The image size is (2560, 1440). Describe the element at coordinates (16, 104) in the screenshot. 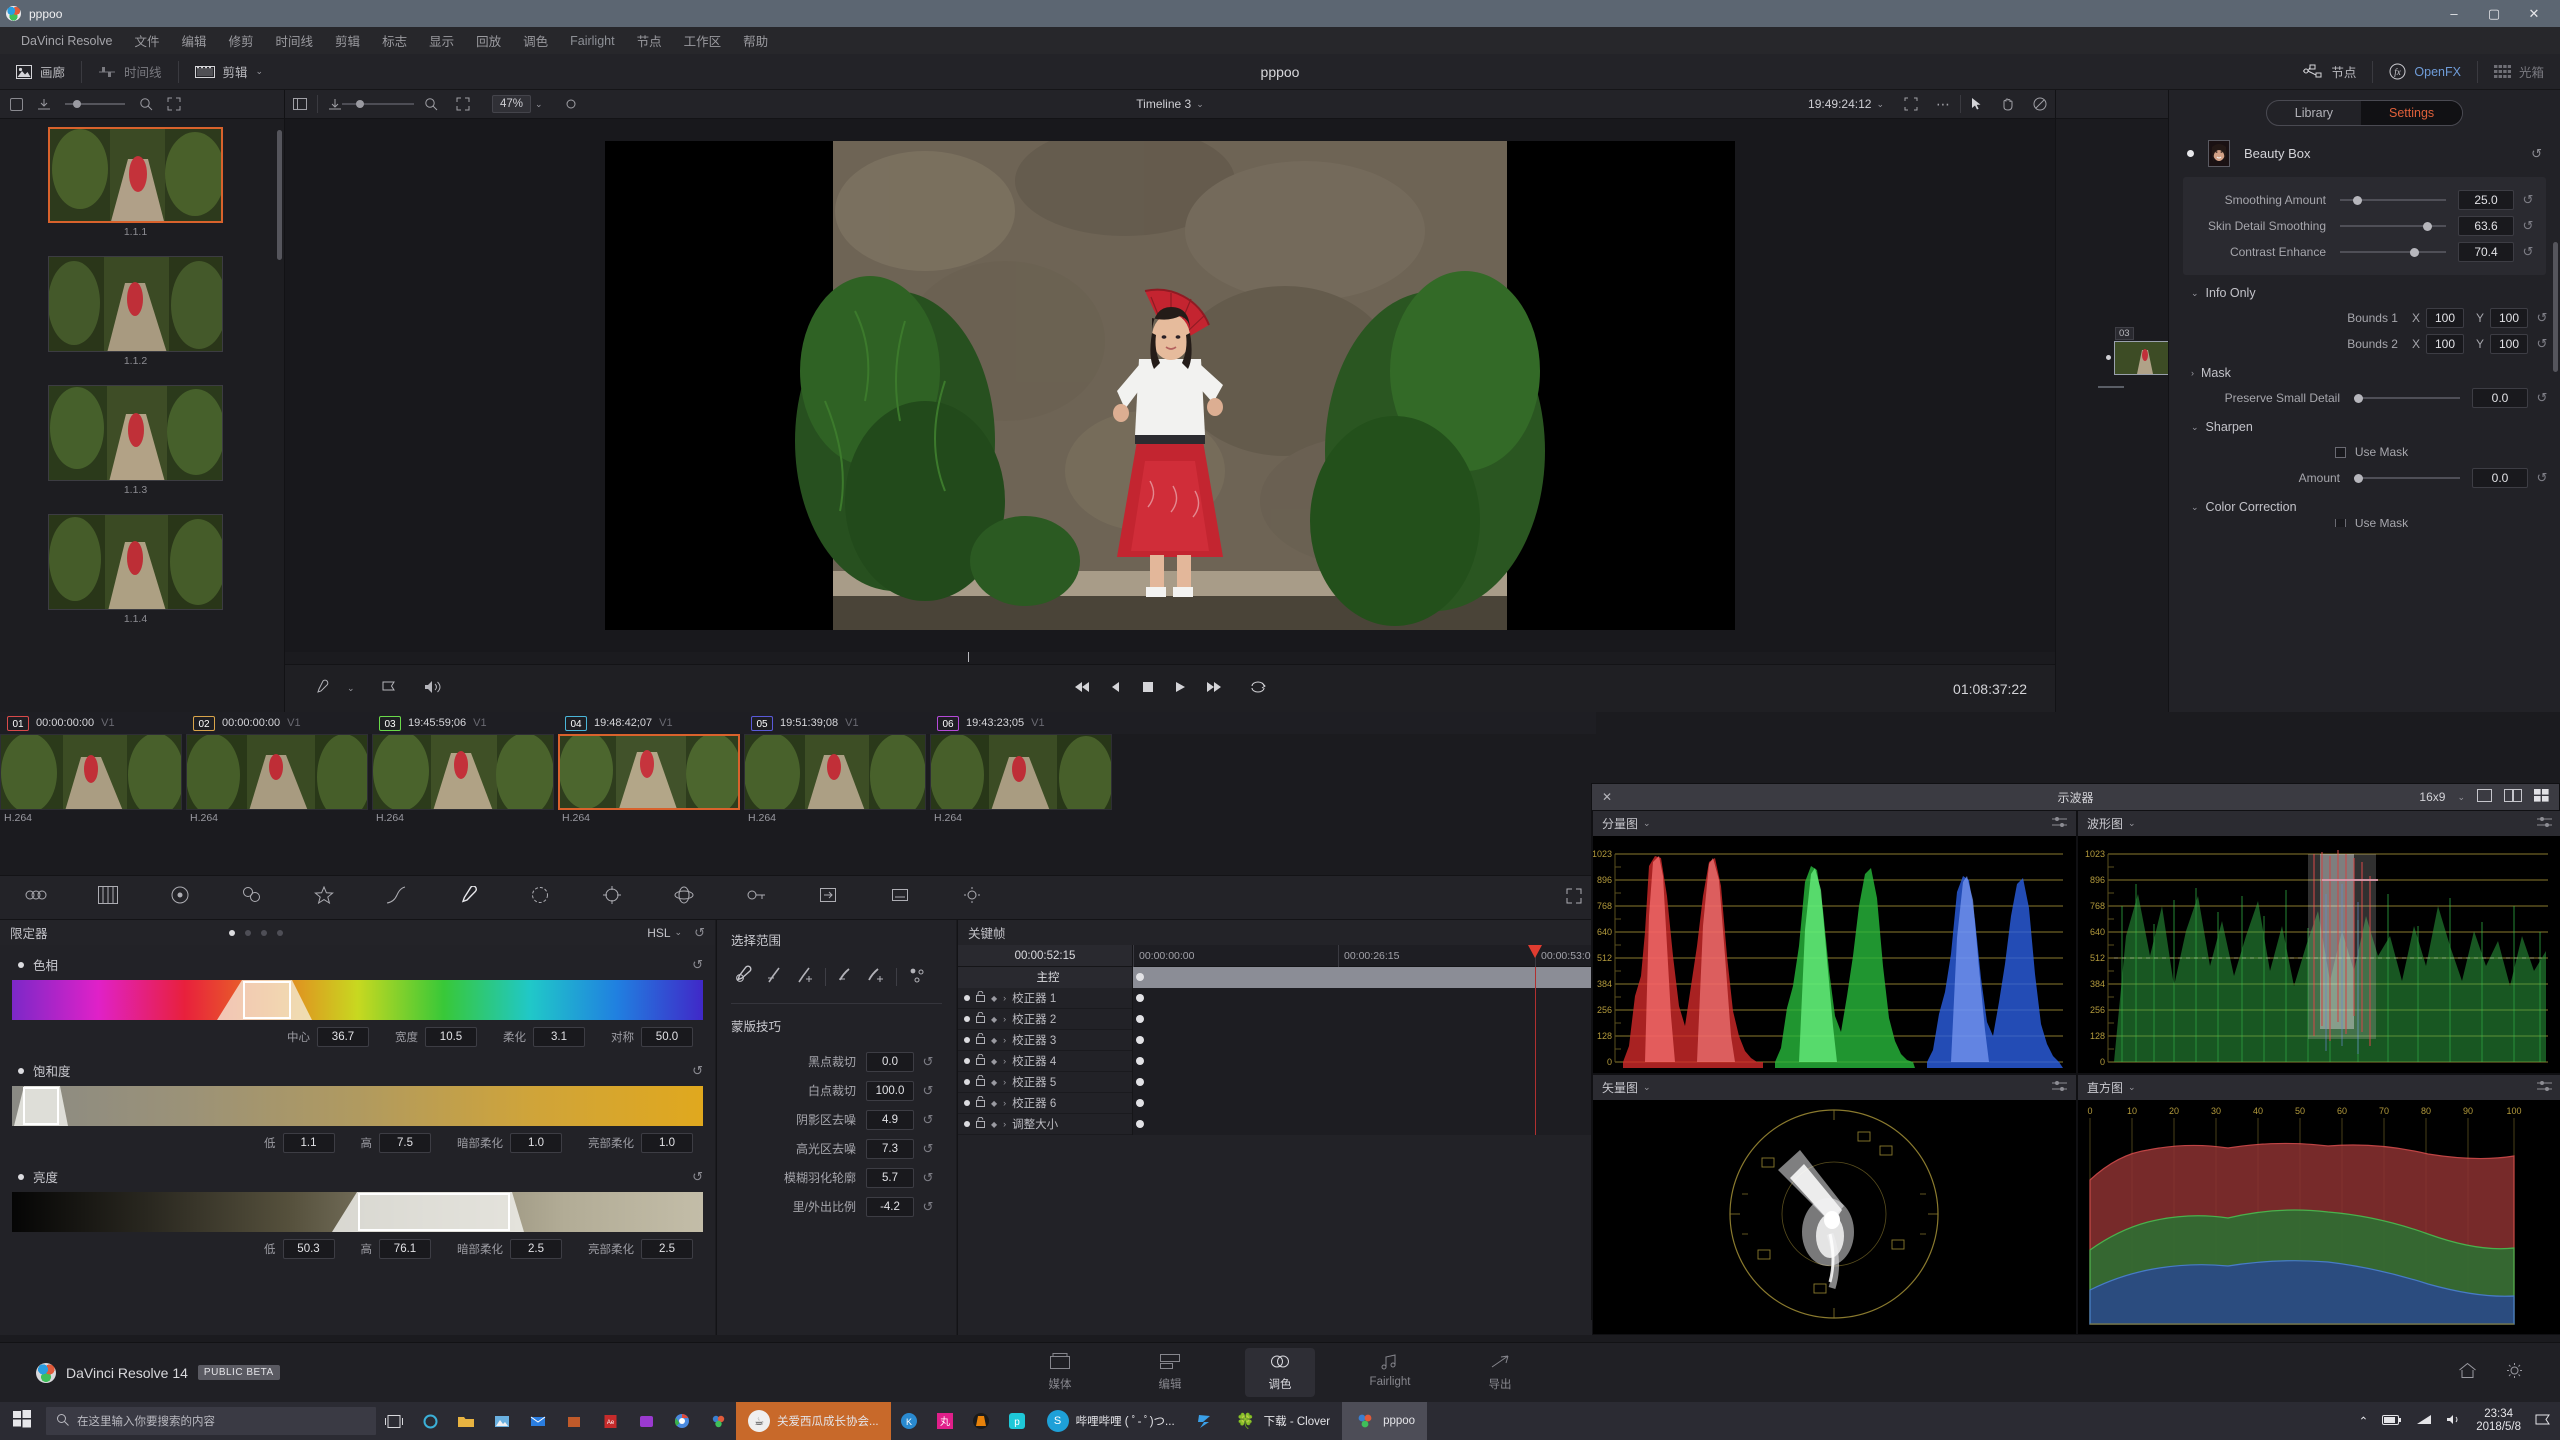

I see `list-view-icon` at that location.